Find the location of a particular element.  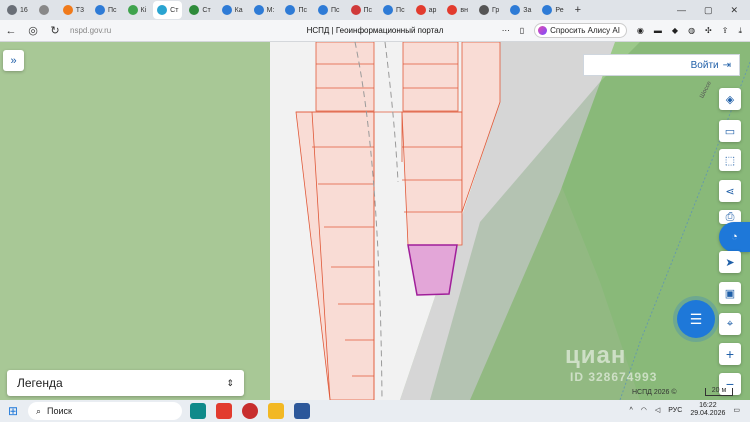

tab-label: ар is located at coordinates (432, 10).